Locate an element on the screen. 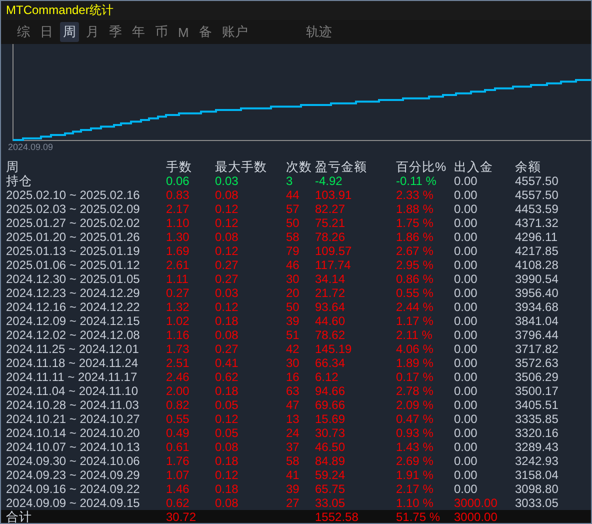  column-header: 周 is located at coordinates (13, 167).